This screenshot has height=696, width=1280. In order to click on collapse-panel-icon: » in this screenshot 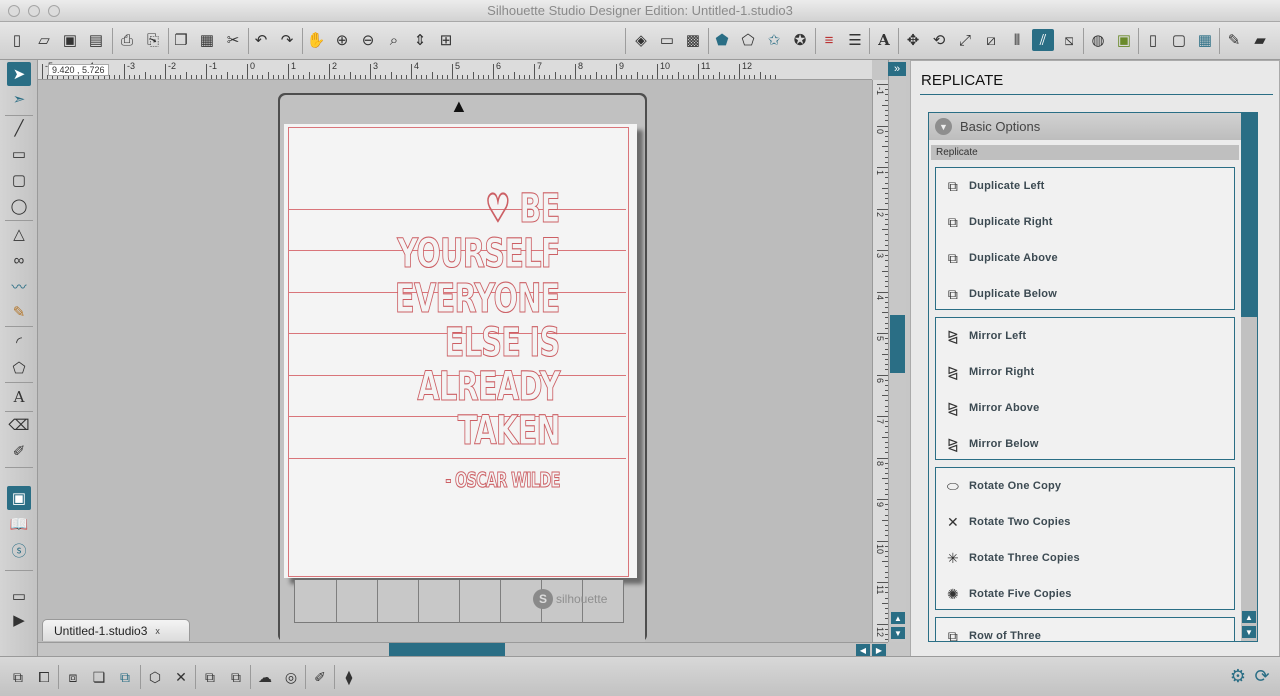, I will do `click(897, 69)`.